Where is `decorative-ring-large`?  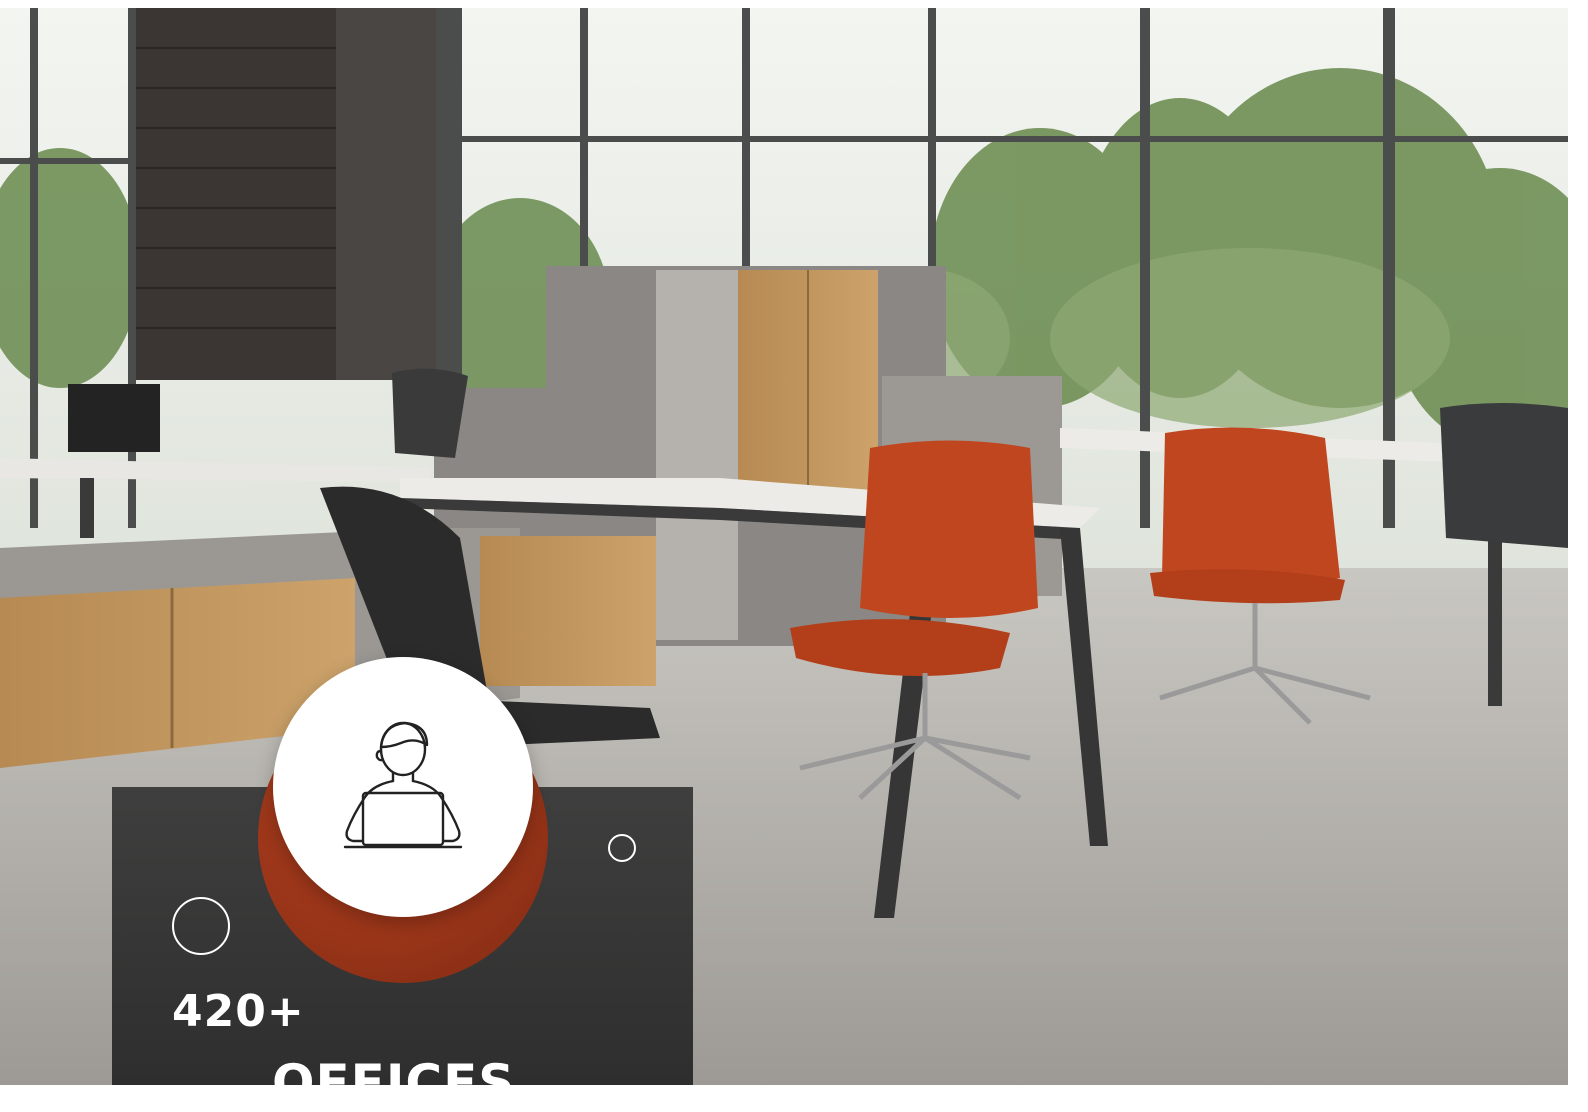 decorative-ring-large is located at coordinates (201, 926).